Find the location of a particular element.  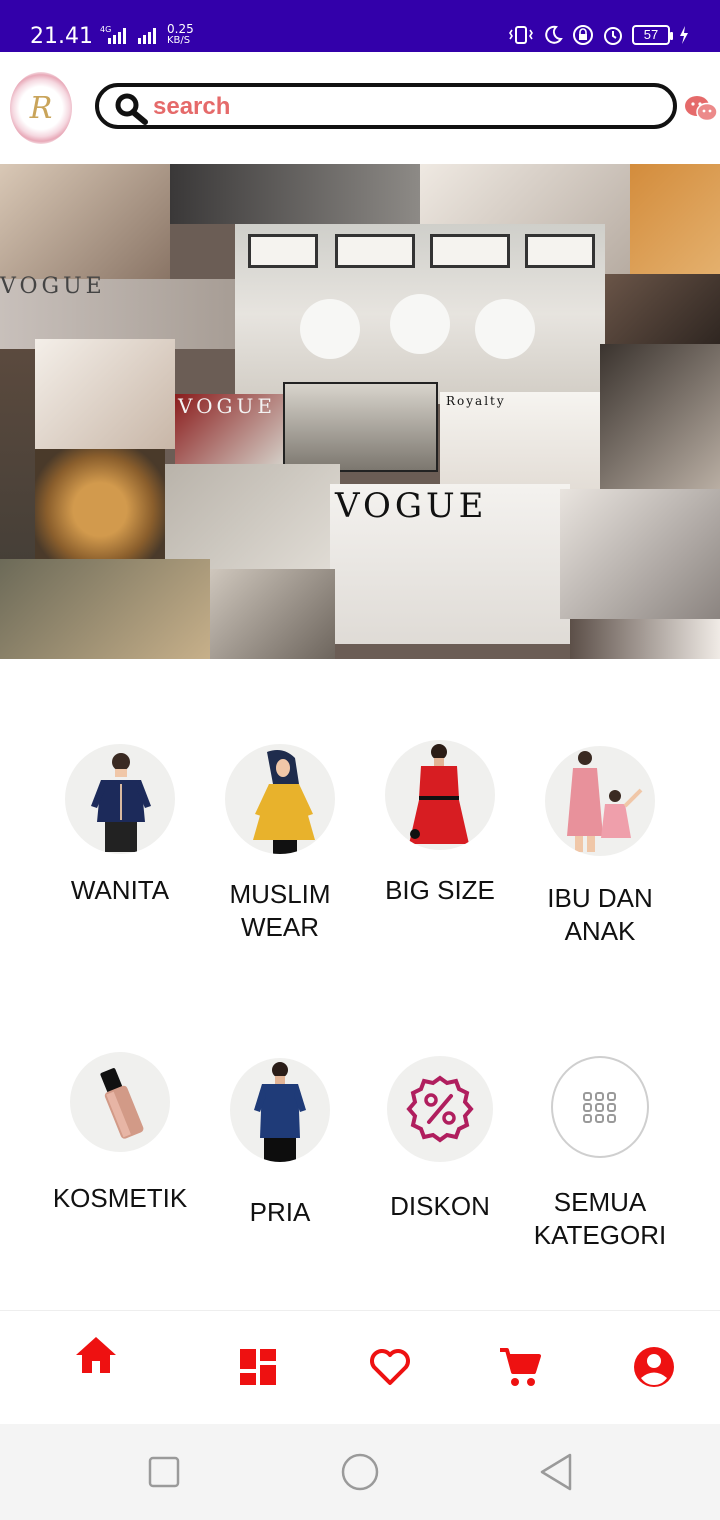

vibrate-icon is located at coordinates (521, 35).